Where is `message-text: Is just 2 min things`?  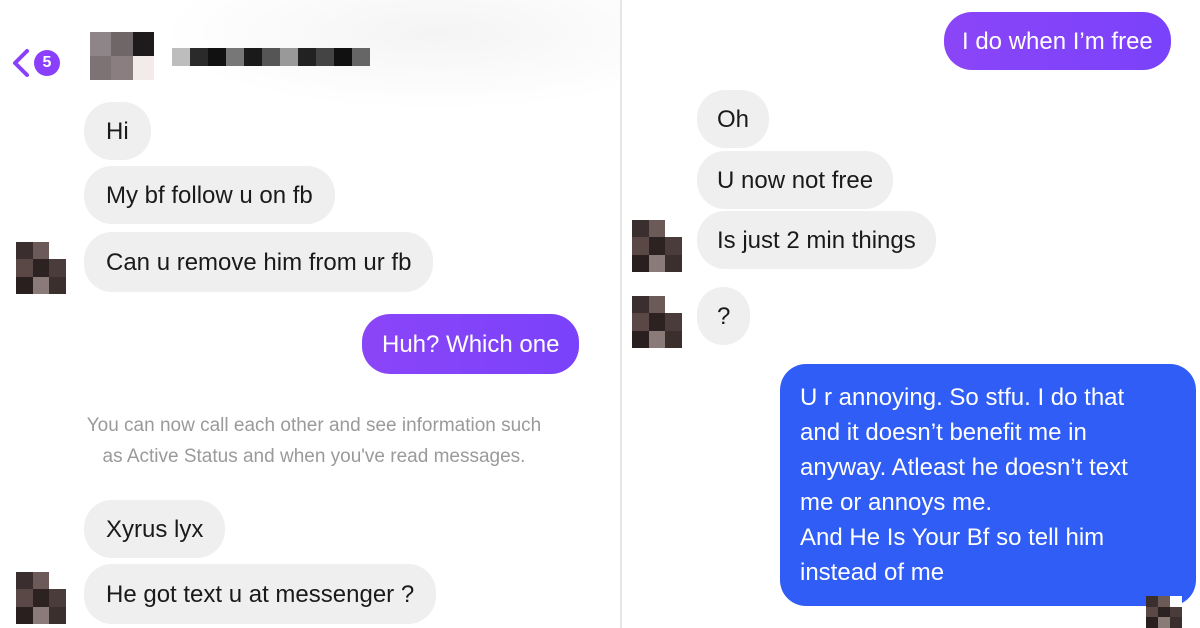 message-text: Is just 2 min things is located at coordinates (816, 240).